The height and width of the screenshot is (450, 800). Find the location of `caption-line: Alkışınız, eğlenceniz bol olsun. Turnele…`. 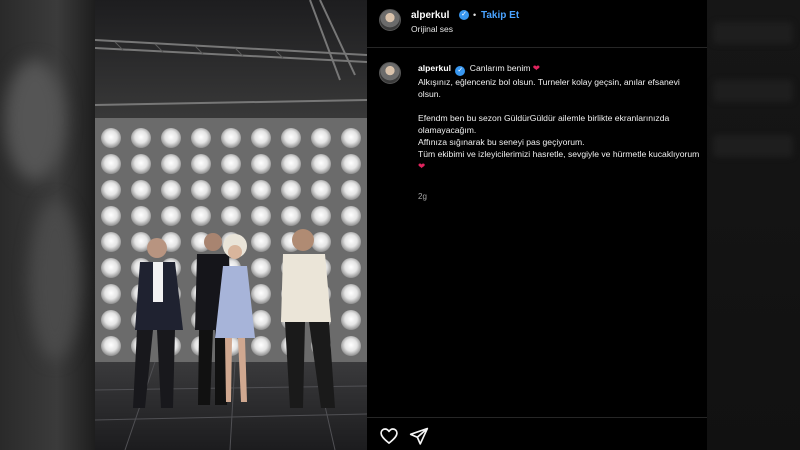

caption-line: Alkışınız, eğlenceniz bol olsun. Turnele… is located at coordinates (549, 88).